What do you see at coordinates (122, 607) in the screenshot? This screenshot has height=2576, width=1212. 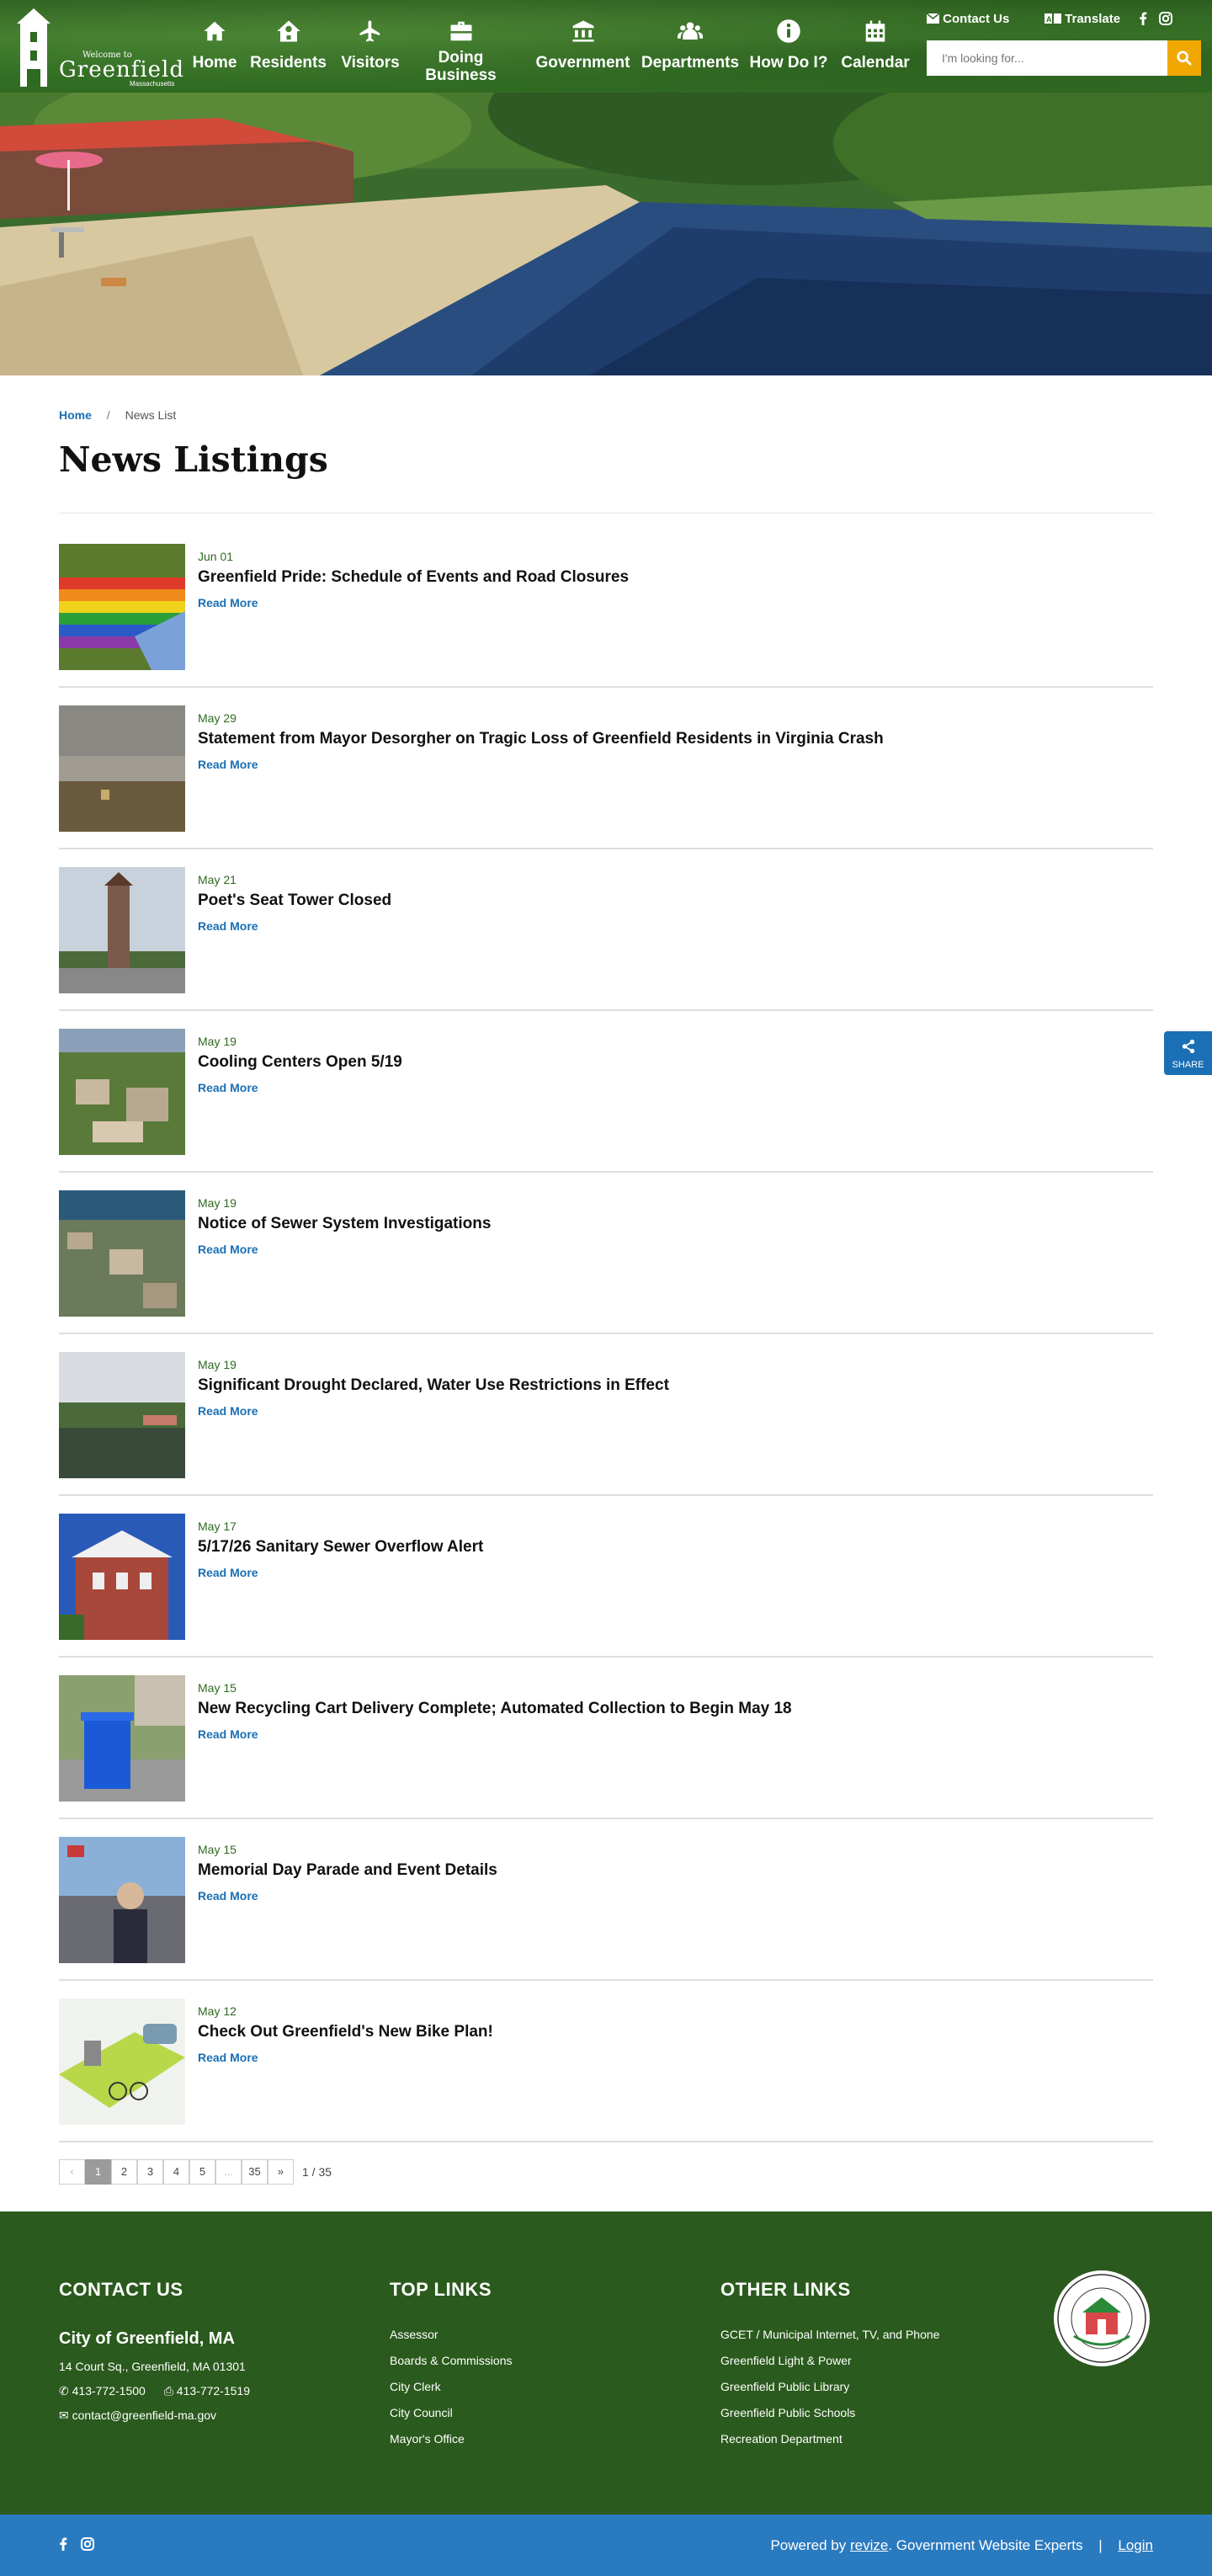 I see `news-thumbnail-pride-flag` at bounding box center [122, 607].